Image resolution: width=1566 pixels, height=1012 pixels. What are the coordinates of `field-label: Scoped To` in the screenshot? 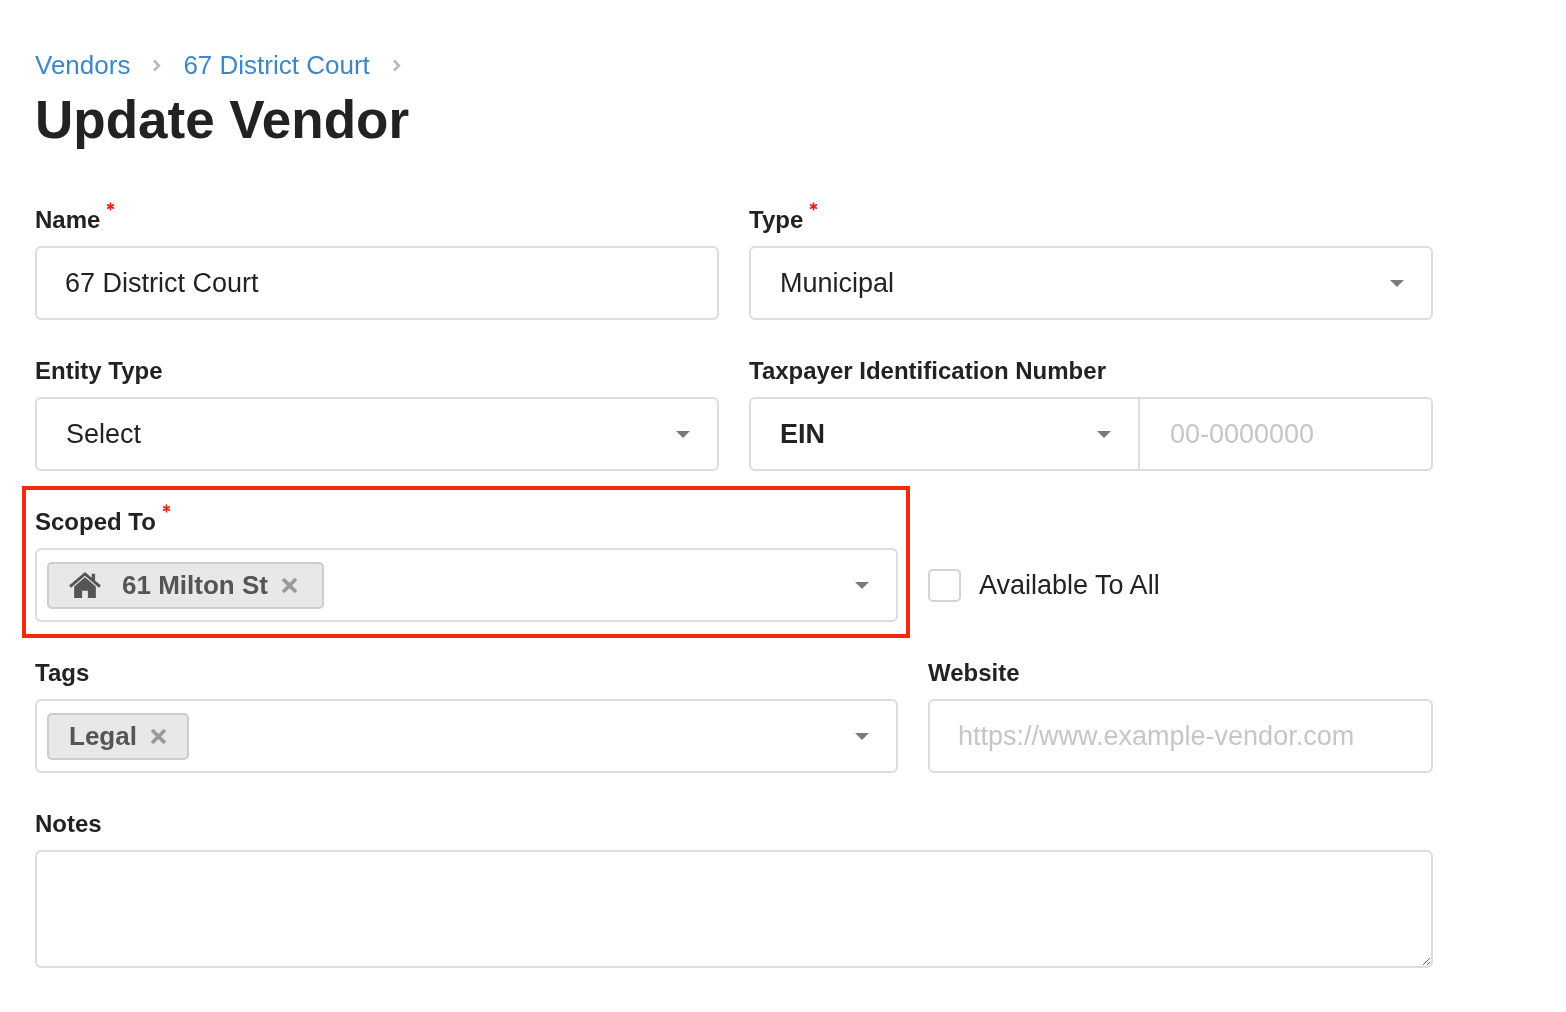 It's located at (95, 522).